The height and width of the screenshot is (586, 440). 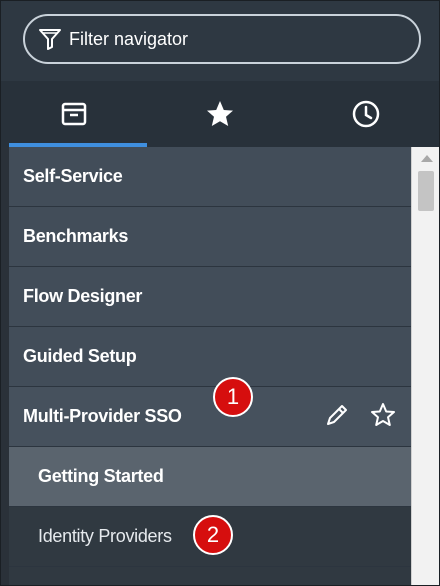 I want to click on tab-all-applications, so click(x=74, y=114).